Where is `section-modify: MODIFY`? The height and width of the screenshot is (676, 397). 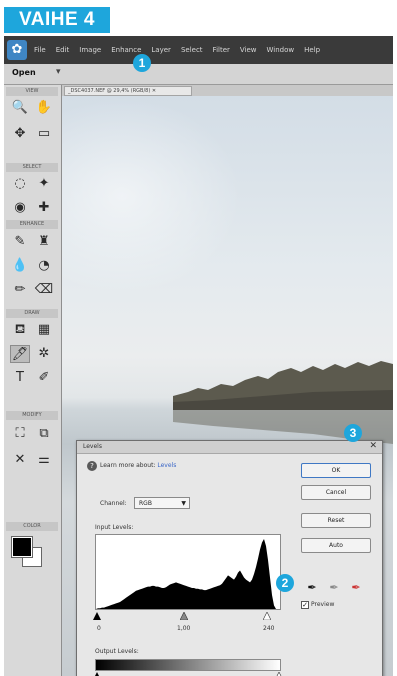
section-modify: MODIFY is located at coordinates (32, 415).